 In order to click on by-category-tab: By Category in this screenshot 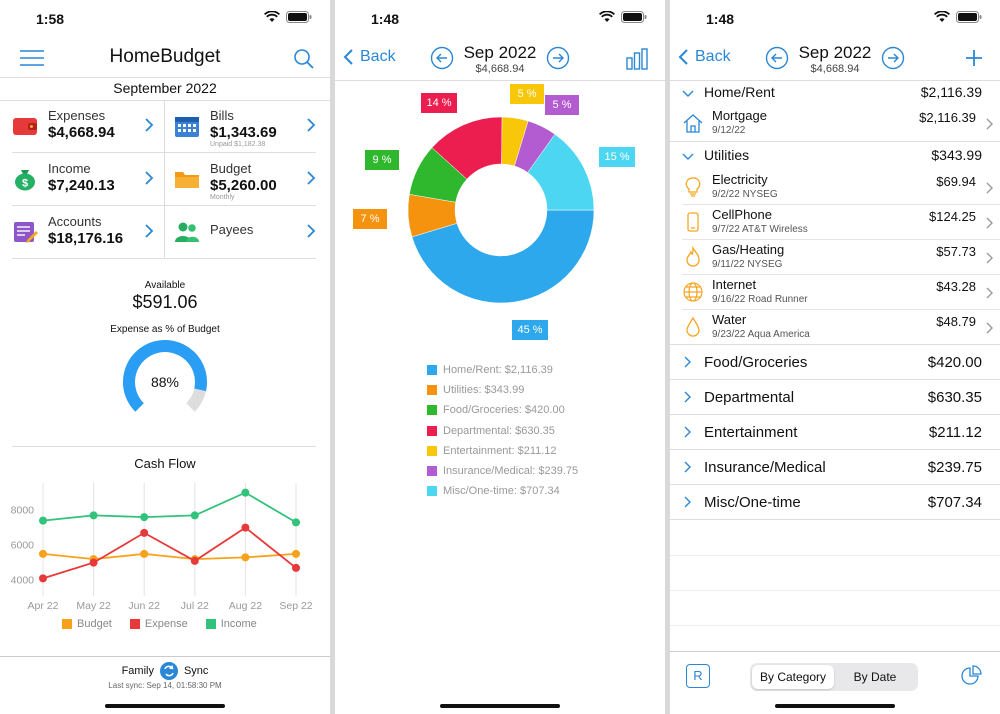, I will do `click(793, 677)`.